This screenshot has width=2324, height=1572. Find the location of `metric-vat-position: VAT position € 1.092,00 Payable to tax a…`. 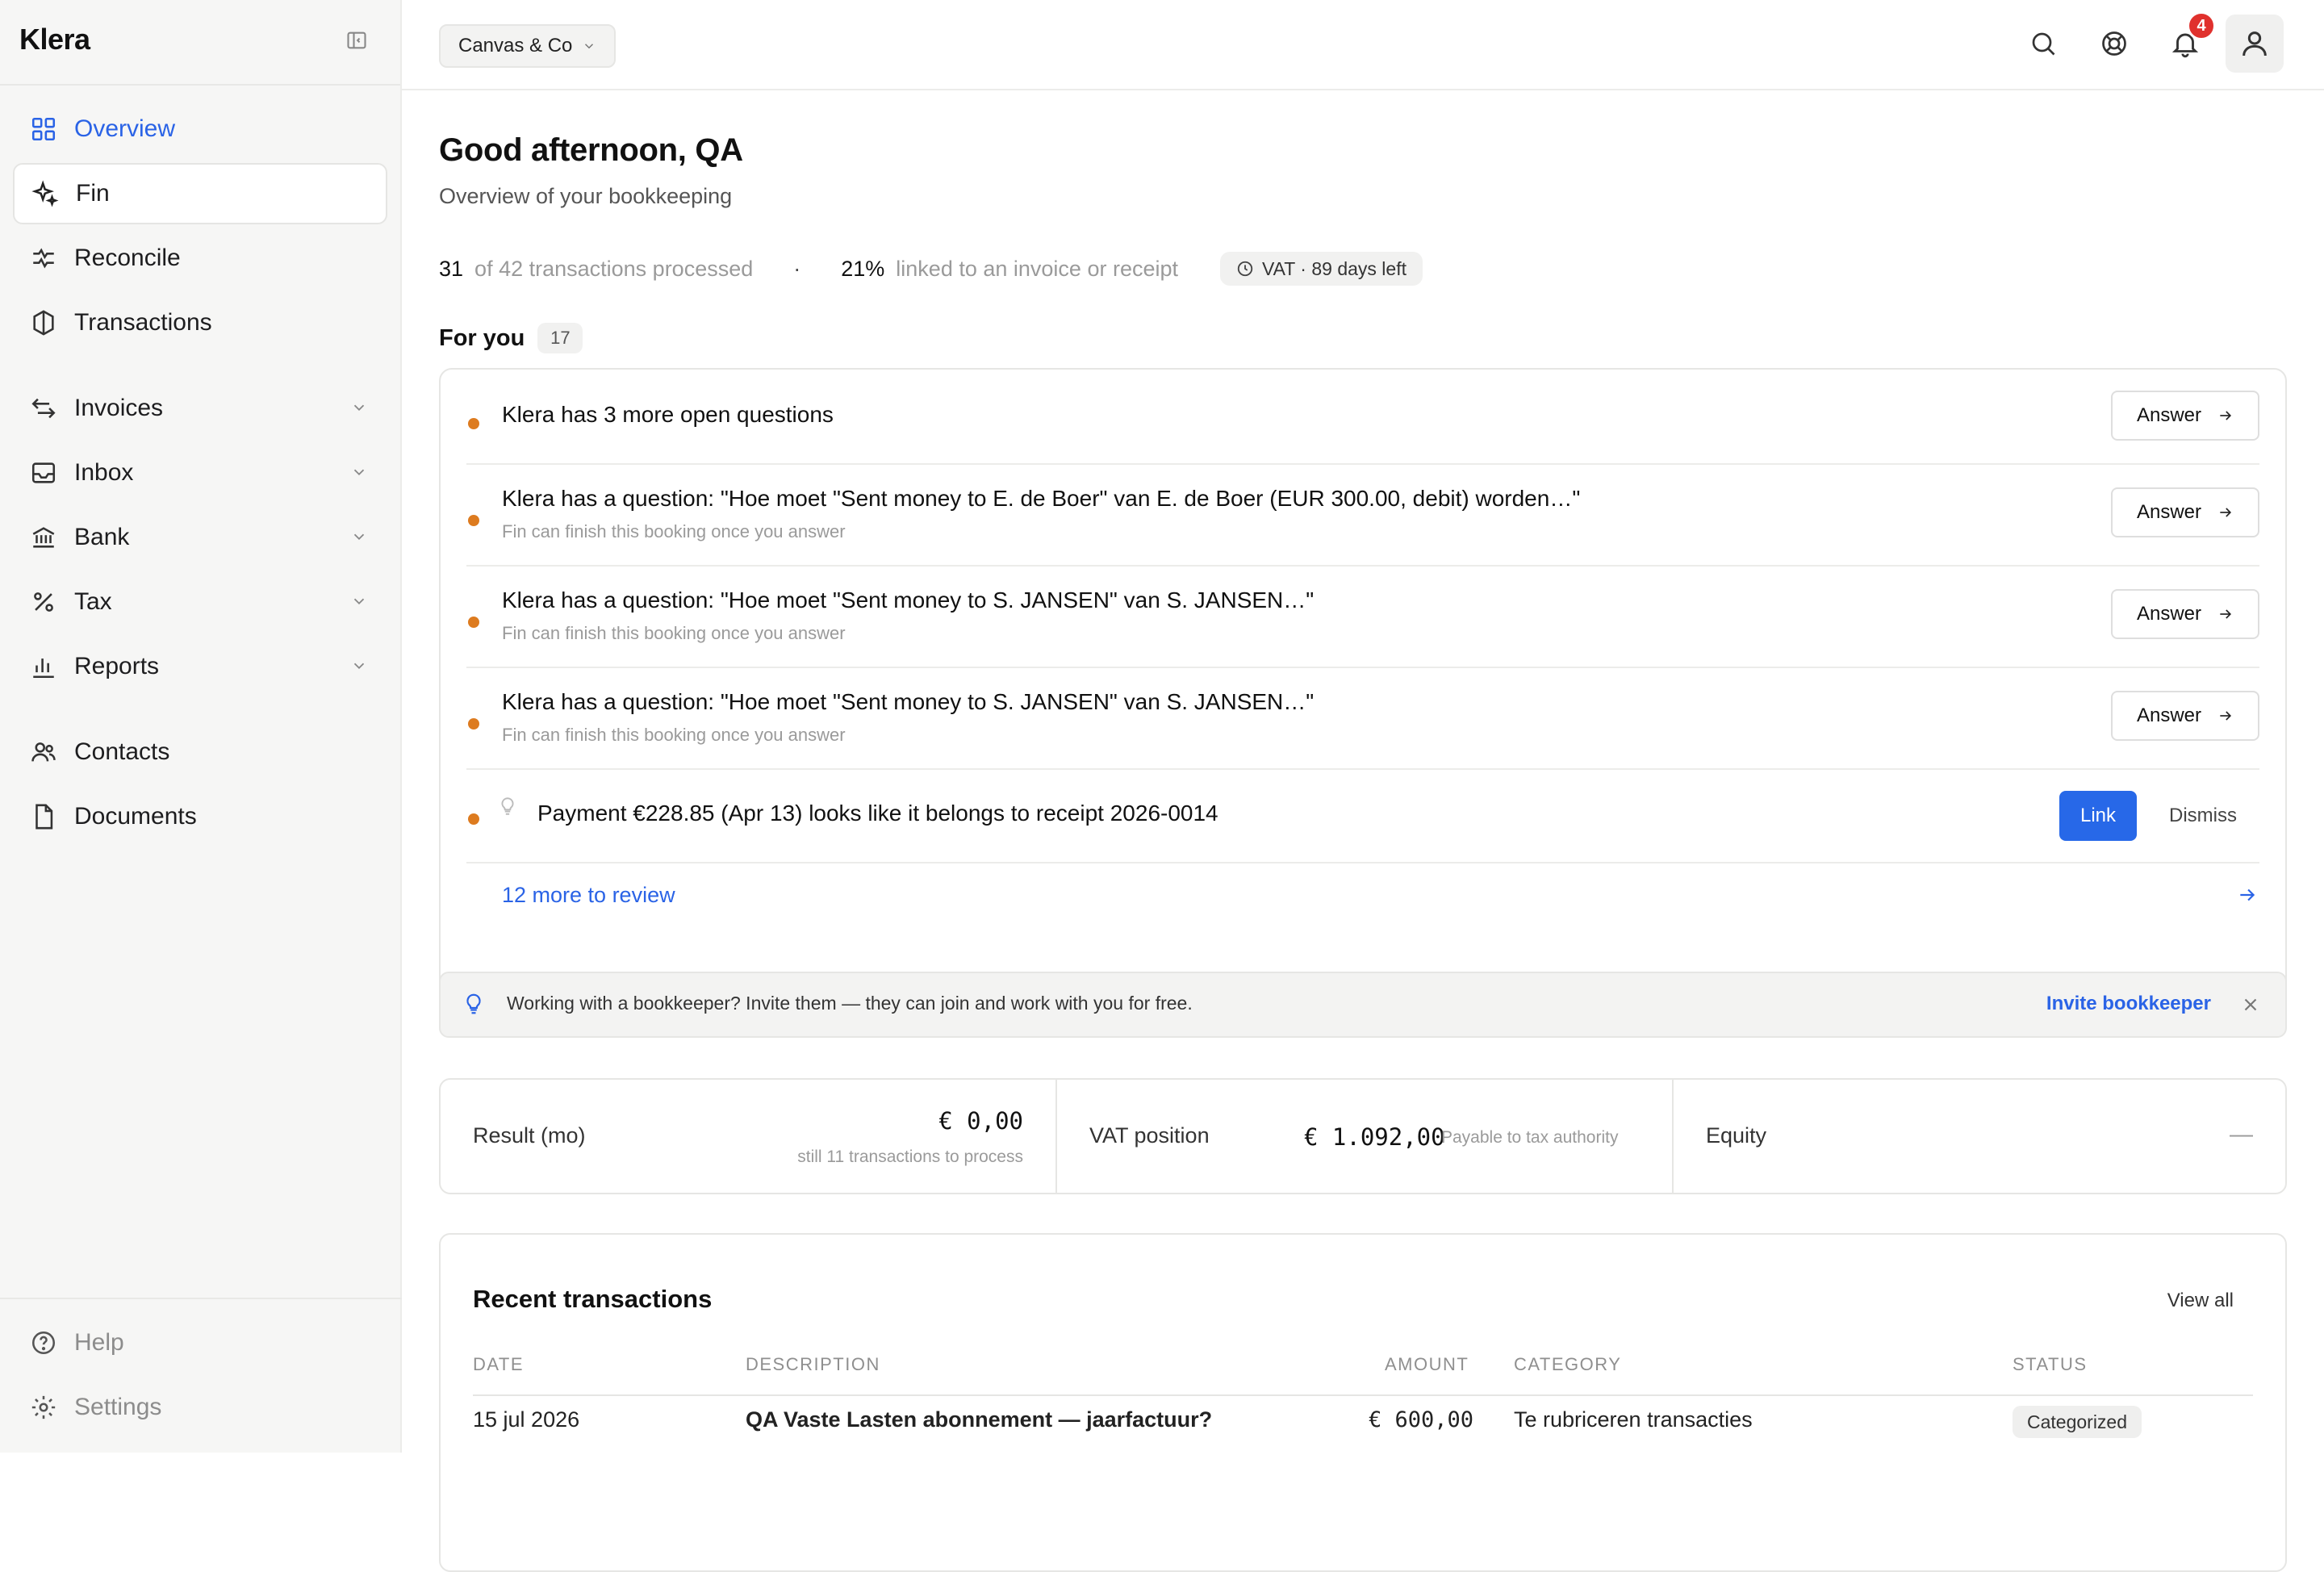

metric-vat-position: VAT position € 1.092,00 Payable to tax a… is located at coordinates (1365, 1136).